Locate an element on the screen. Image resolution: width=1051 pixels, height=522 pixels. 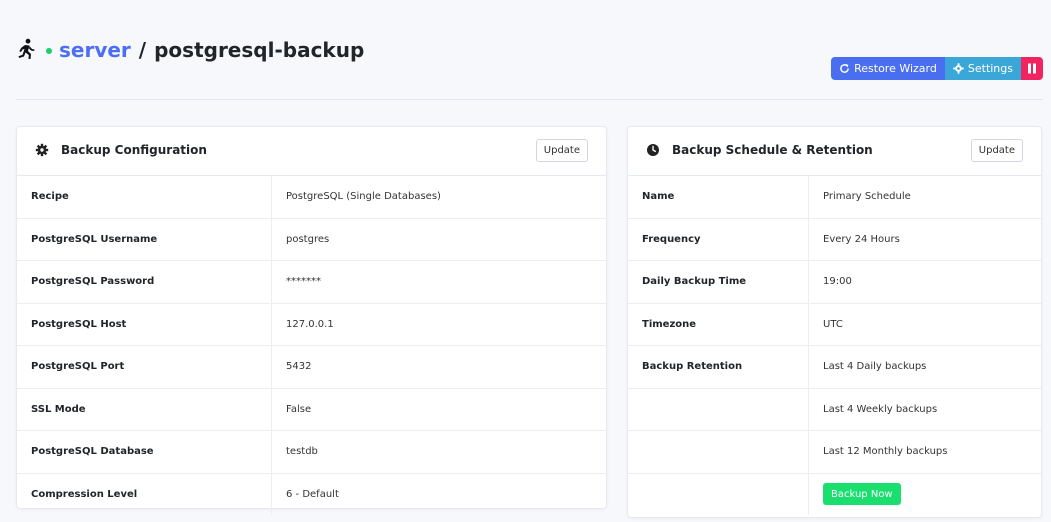
table-row: Frequency Every 24 Hours is located at coordinates (834, 239).